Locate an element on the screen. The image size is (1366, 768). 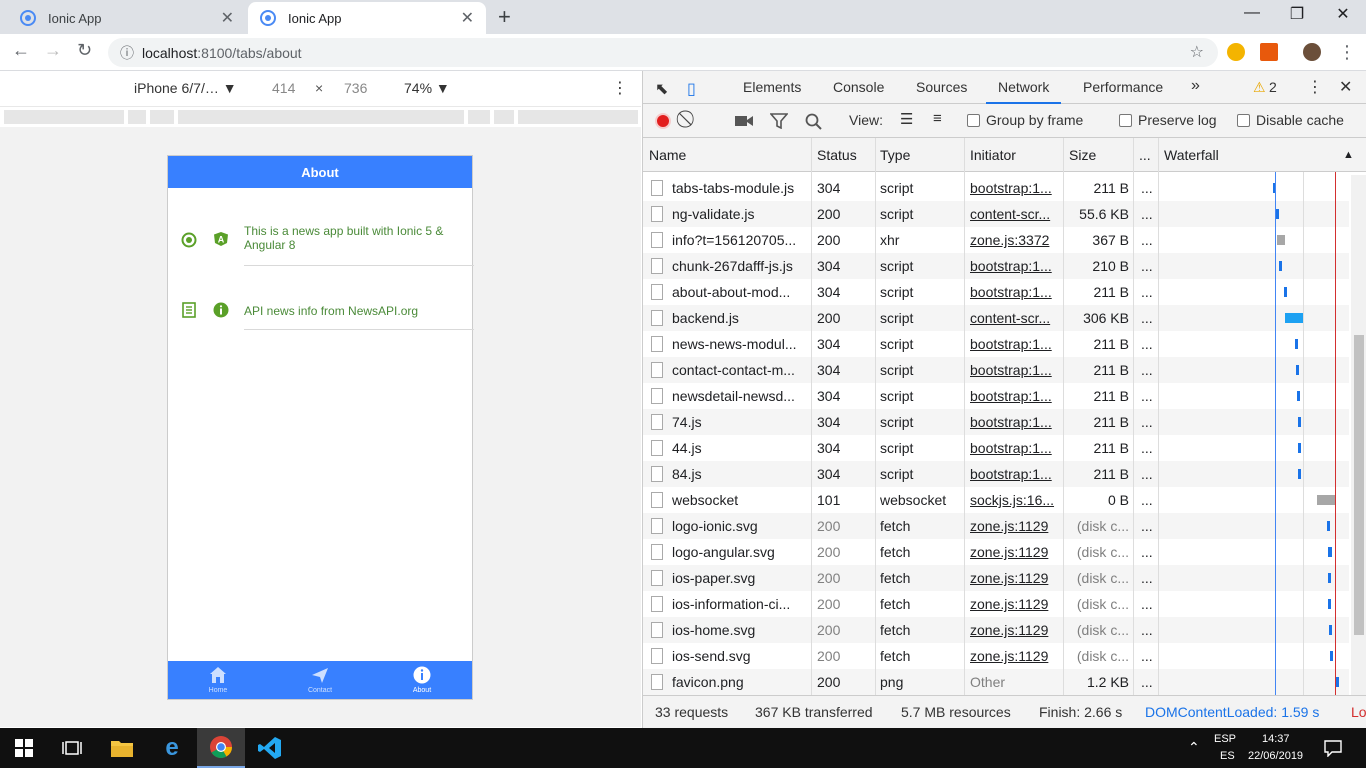
media-query-bar is located at coordinates (320, 117).